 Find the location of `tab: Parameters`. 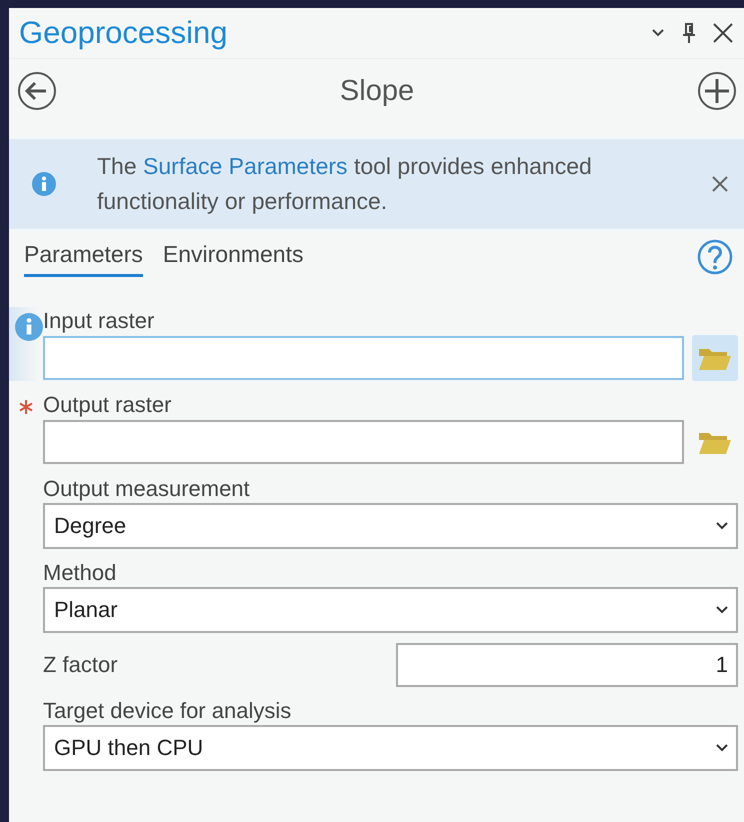

tab: Parameters is located at coordinates (83, 258).